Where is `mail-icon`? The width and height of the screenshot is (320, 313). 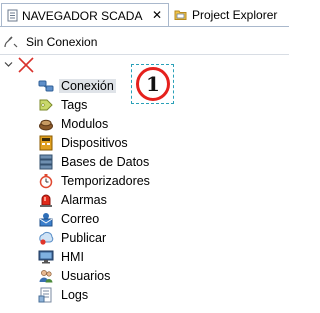
mail-icon is located at coordinates (46, 220).